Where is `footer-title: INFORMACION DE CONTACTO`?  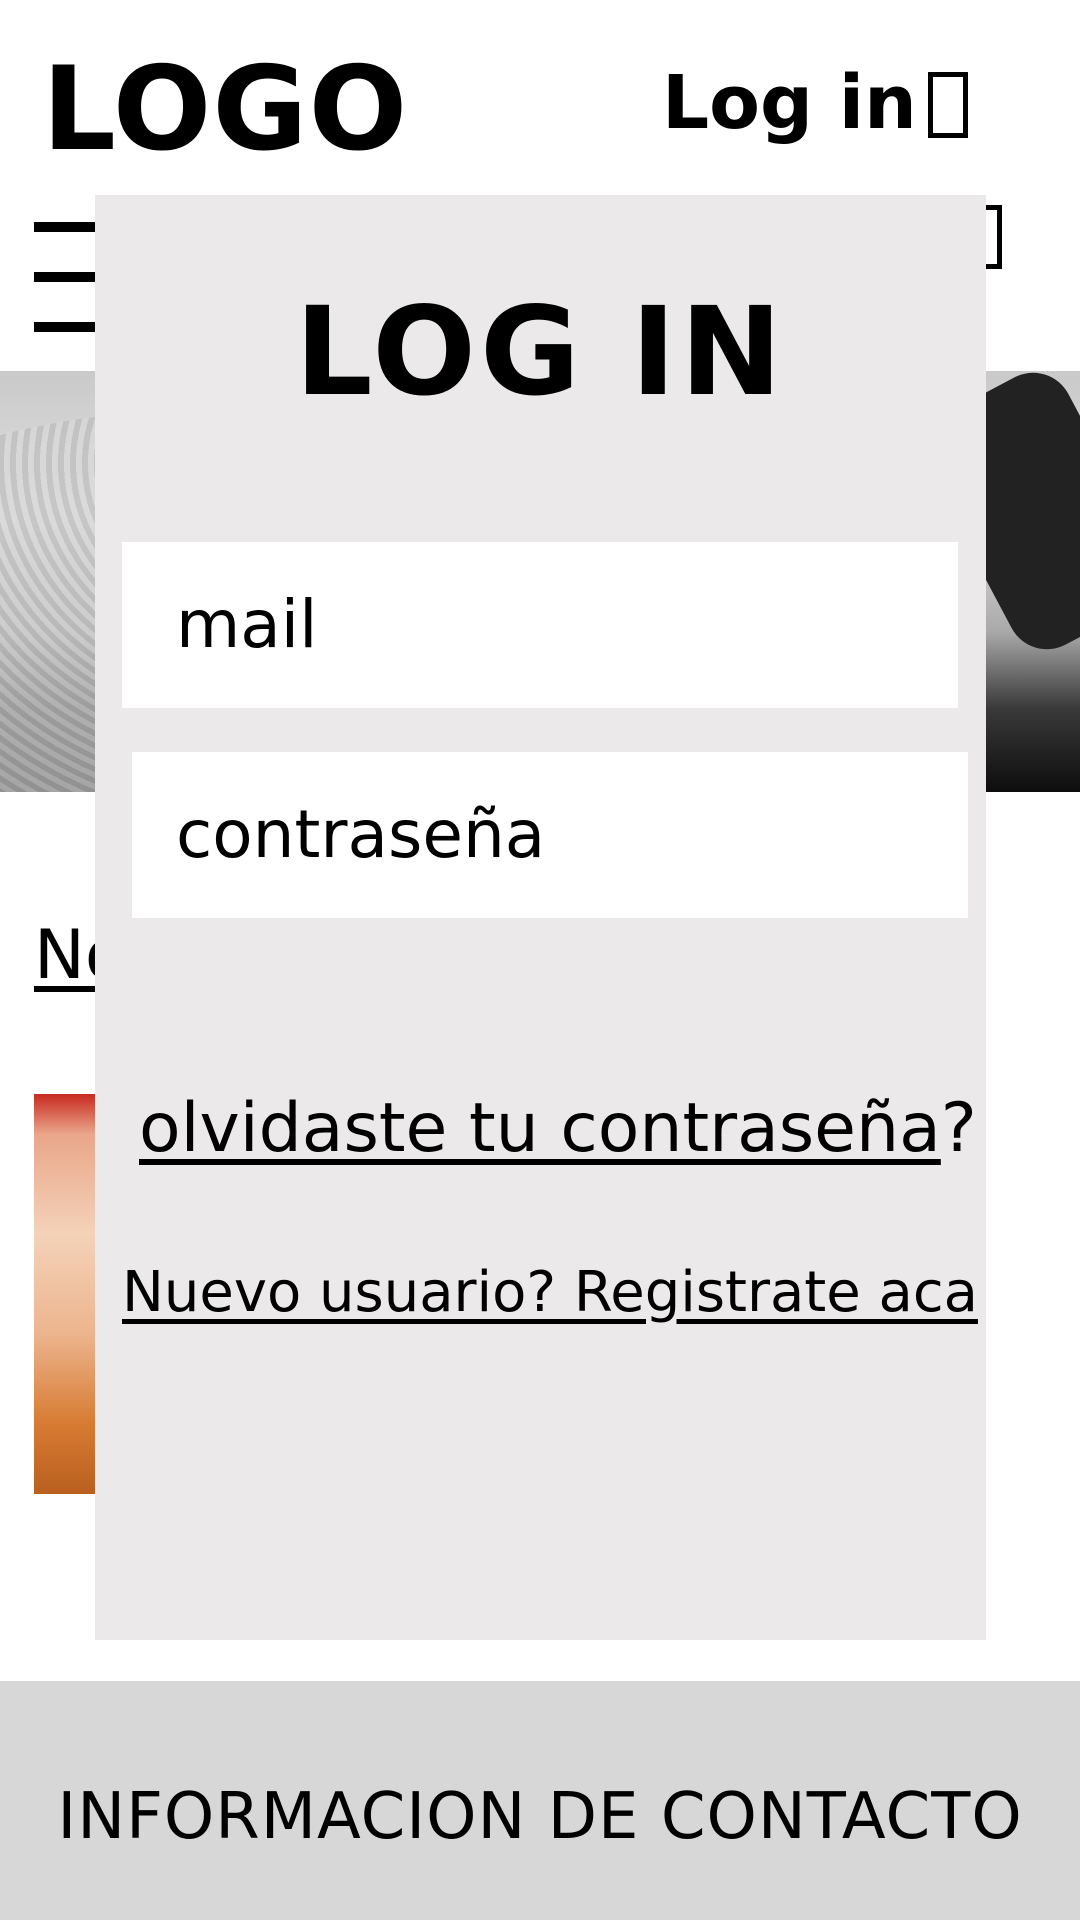
footer-title: INFORMACION DE CONTACTO is located at coordinates (540, 1817).